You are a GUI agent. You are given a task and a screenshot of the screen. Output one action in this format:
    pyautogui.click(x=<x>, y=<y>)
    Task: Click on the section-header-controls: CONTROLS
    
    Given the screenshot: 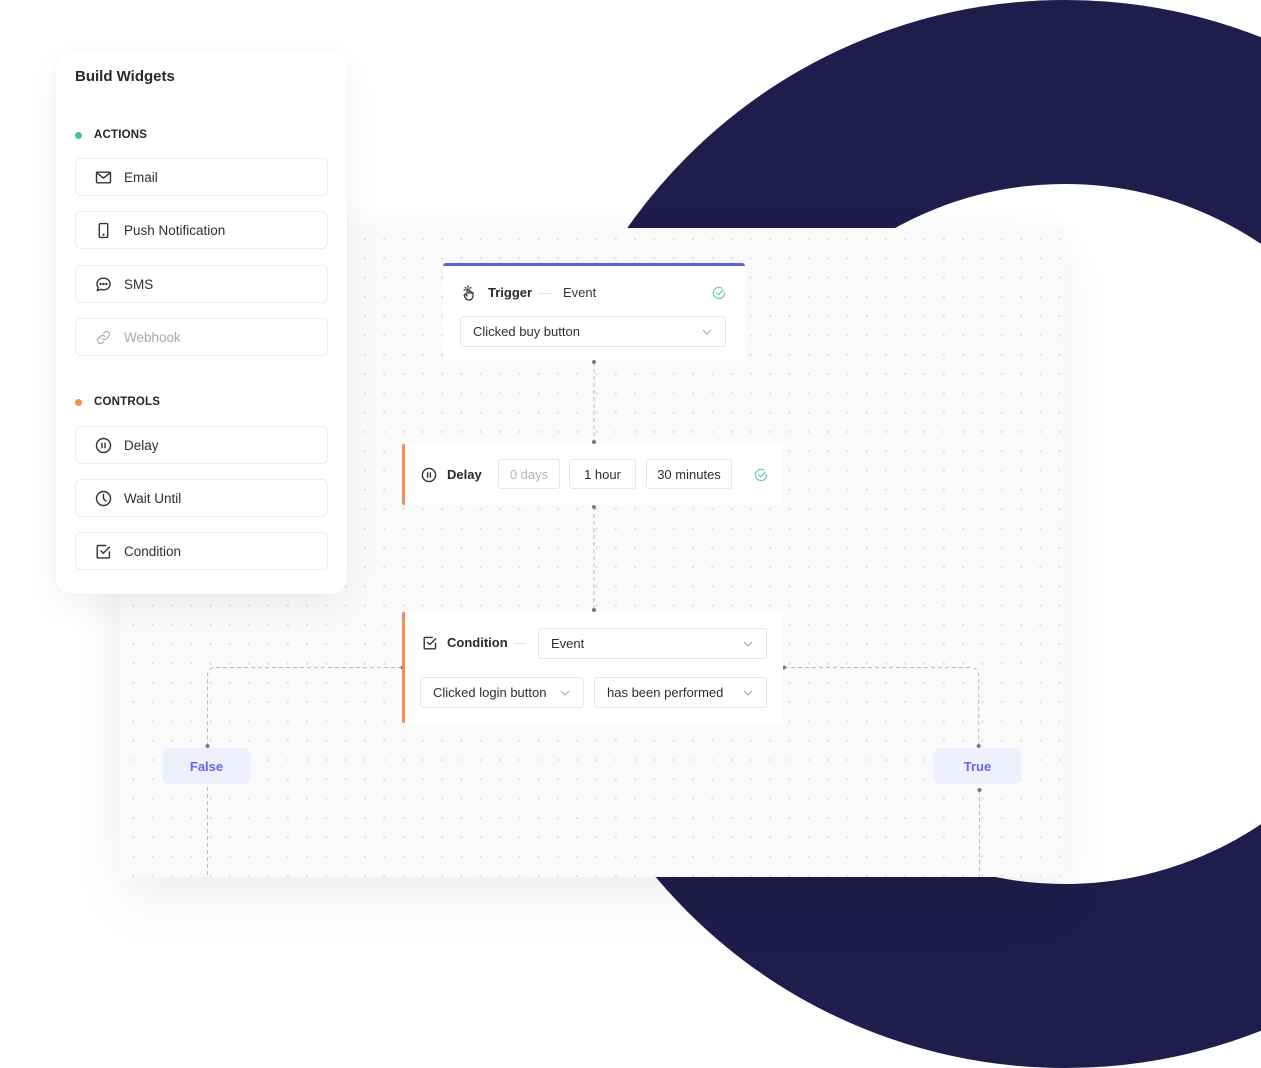 What is the action you would take?
    pyautogui.click(x=117, y=402)
    